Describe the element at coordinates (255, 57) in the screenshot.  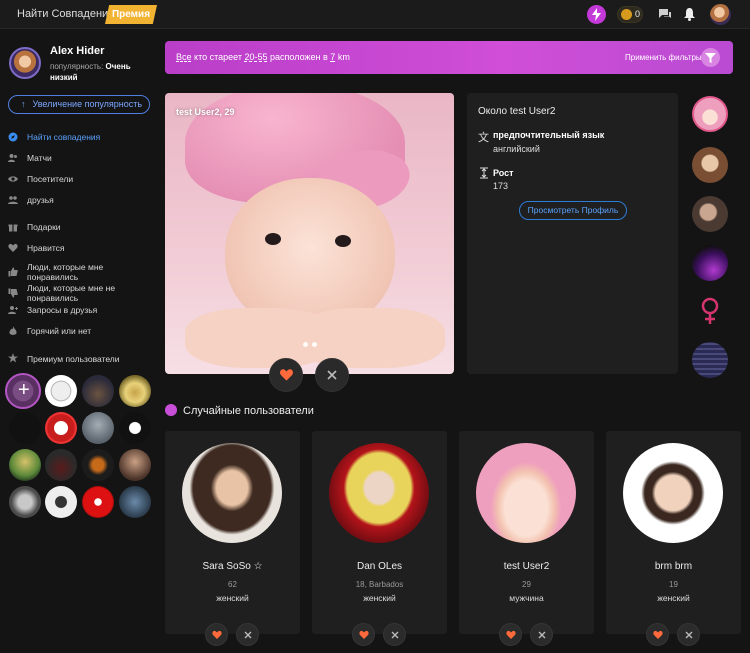
I see `filter-age: 20-55` at that location.